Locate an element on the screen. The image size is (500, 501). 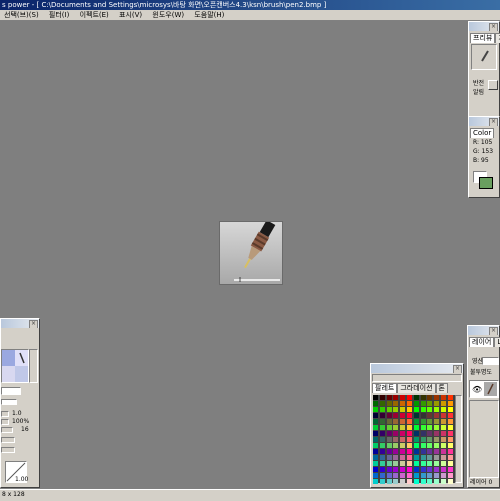
tool-option-field is located at coordinates (9, 402).